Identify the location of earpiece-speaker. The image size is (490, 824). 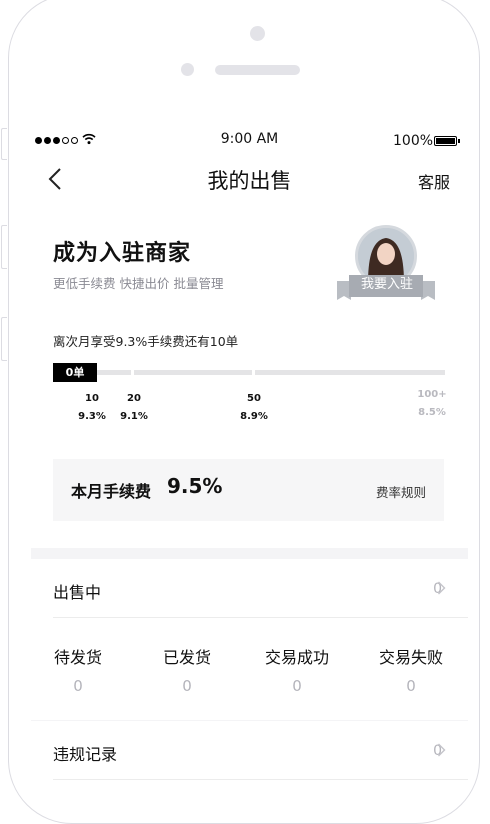
(257, 70).